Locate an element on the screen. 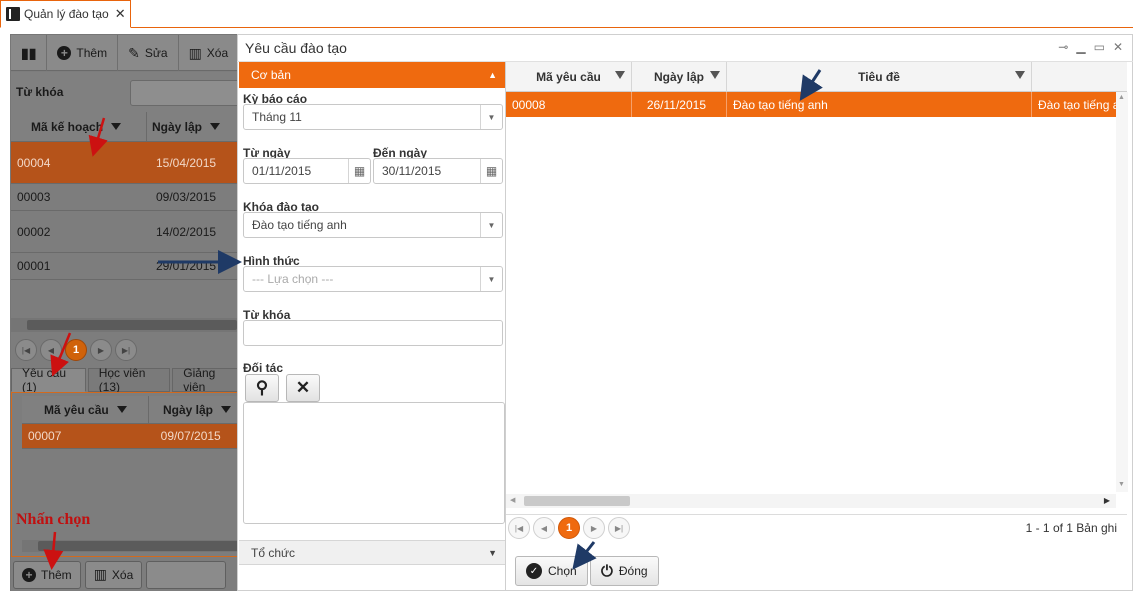 The height and width of the screenshot is (591, 1133). app-tab: Quản lý đào tạo ✕ is located at coordinates (65, 14).